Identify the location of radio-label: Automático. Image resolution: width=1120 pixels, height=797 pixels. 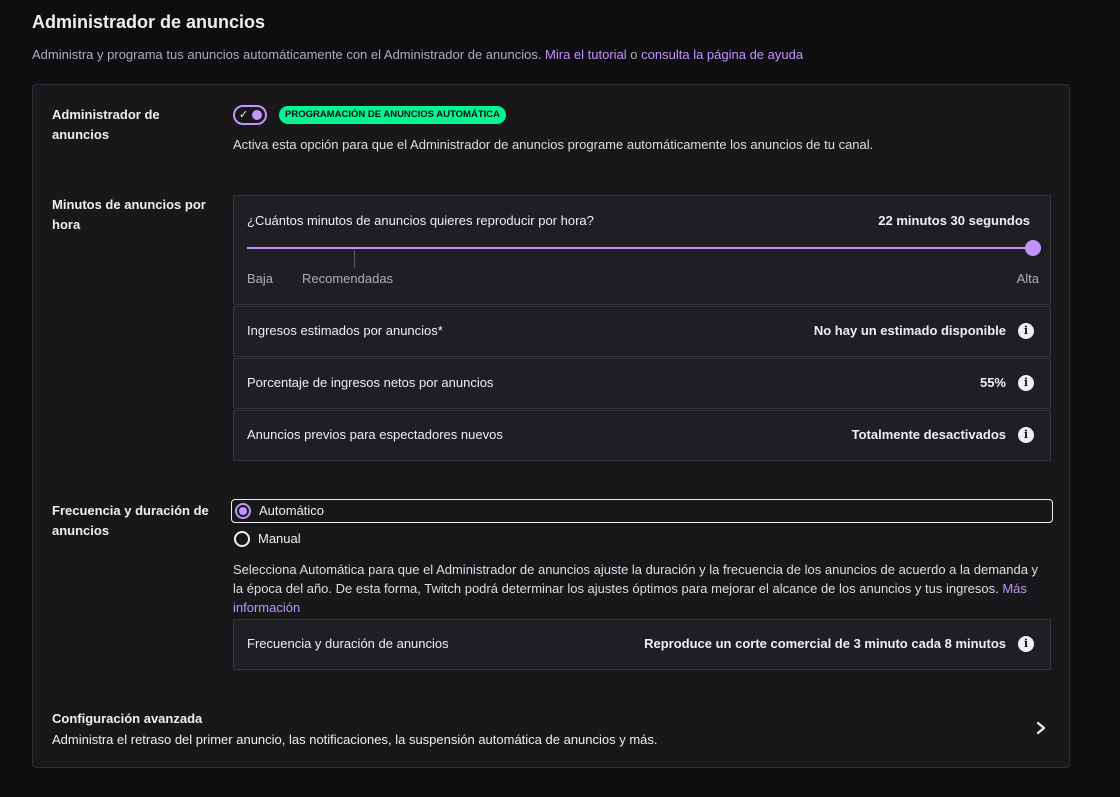
(292, 510).